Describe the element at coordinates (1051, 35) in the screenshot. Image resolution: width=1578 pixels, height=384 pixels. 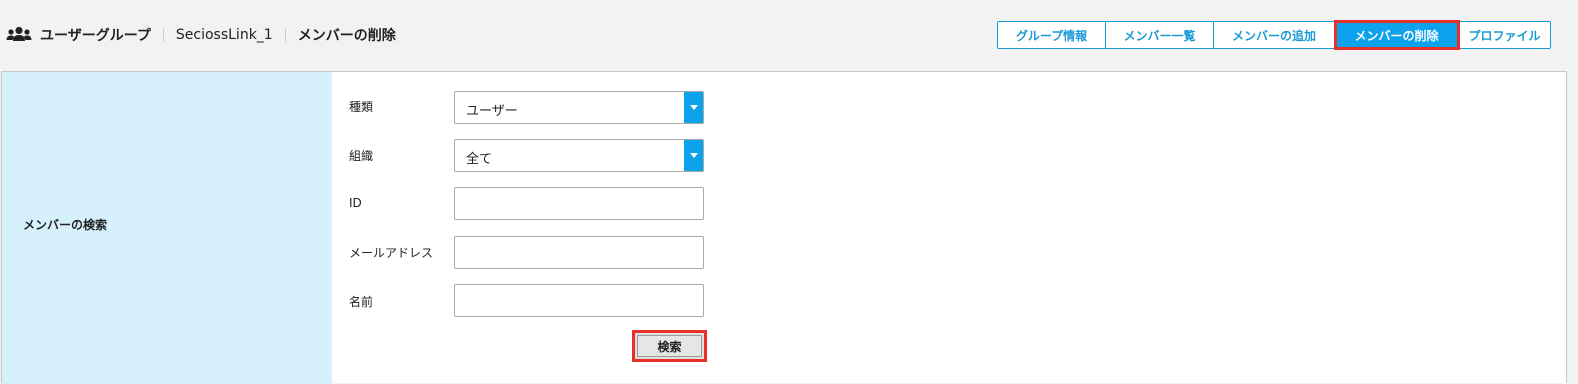
I see `tab-group-info: グループ情報` at that location.